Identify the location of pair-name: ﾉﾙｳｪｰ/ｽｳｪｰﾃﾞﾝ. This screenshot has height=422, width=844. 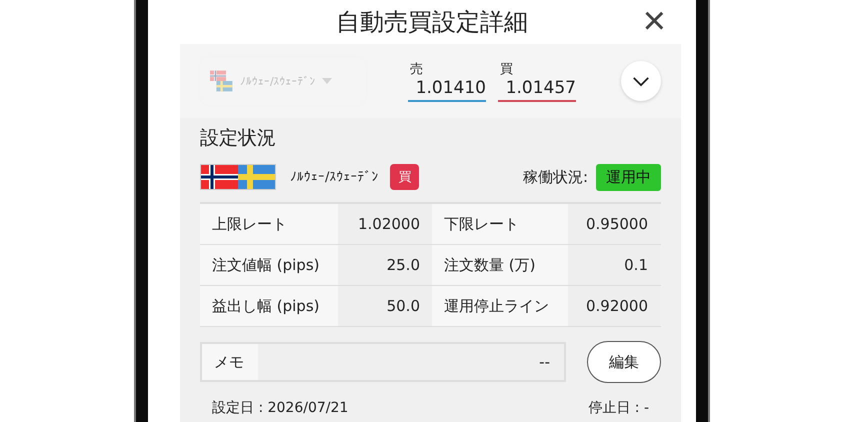
(334, 177).